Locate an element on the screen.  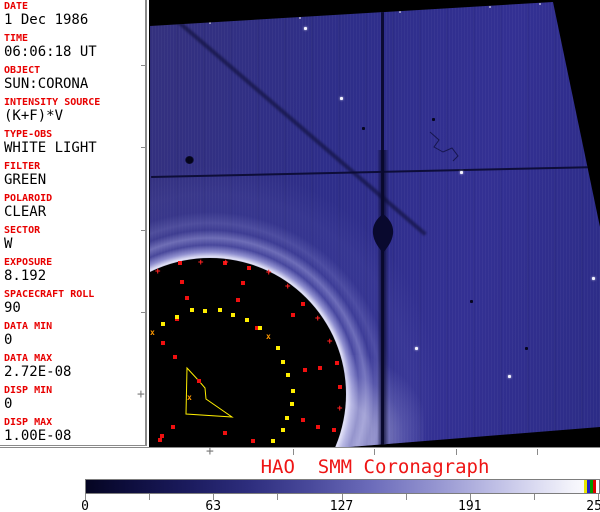
field-label: INTENSITY SOURCE is located at coordinates (52, 102).